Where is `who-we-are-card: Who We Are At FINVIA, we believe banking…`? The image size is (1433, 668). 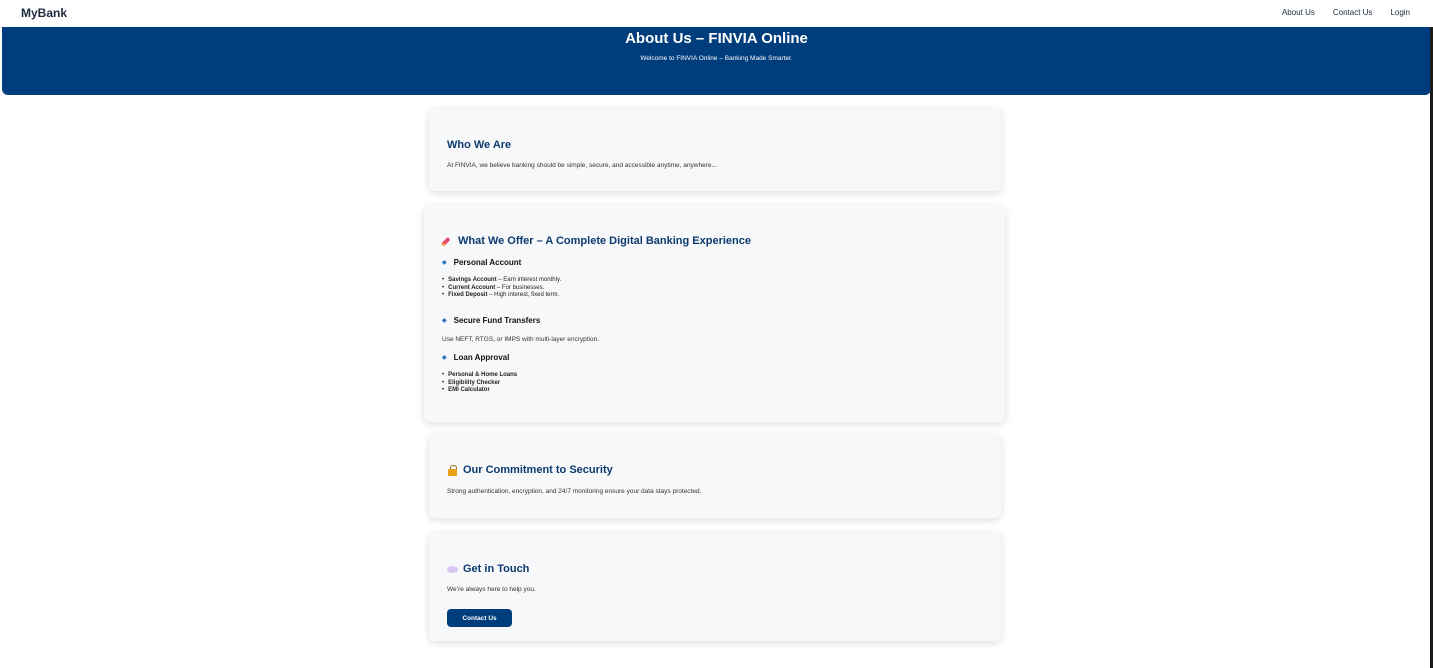 who-we-are-card: Who We Are At FINVIA, we believe banking… is located at coordinates (715, 149).